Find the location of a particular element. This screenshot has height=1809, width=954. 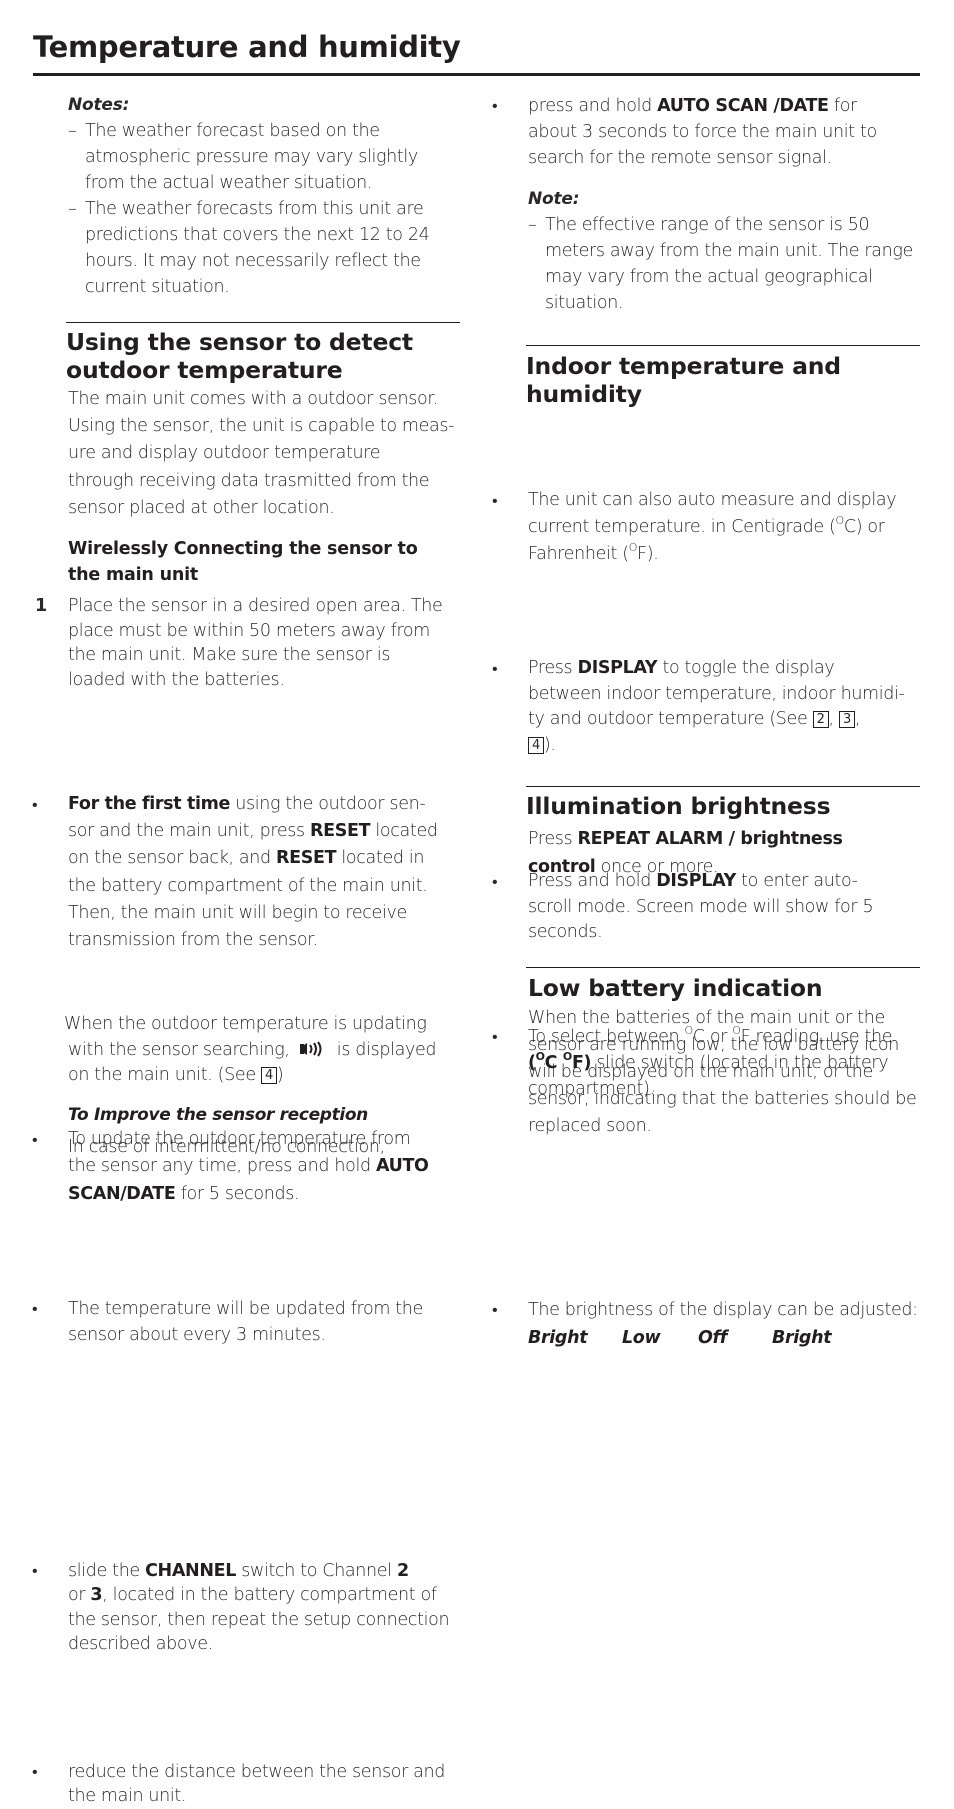

heading-line: Using the sensor to detect is located at coordinates (239, 342).